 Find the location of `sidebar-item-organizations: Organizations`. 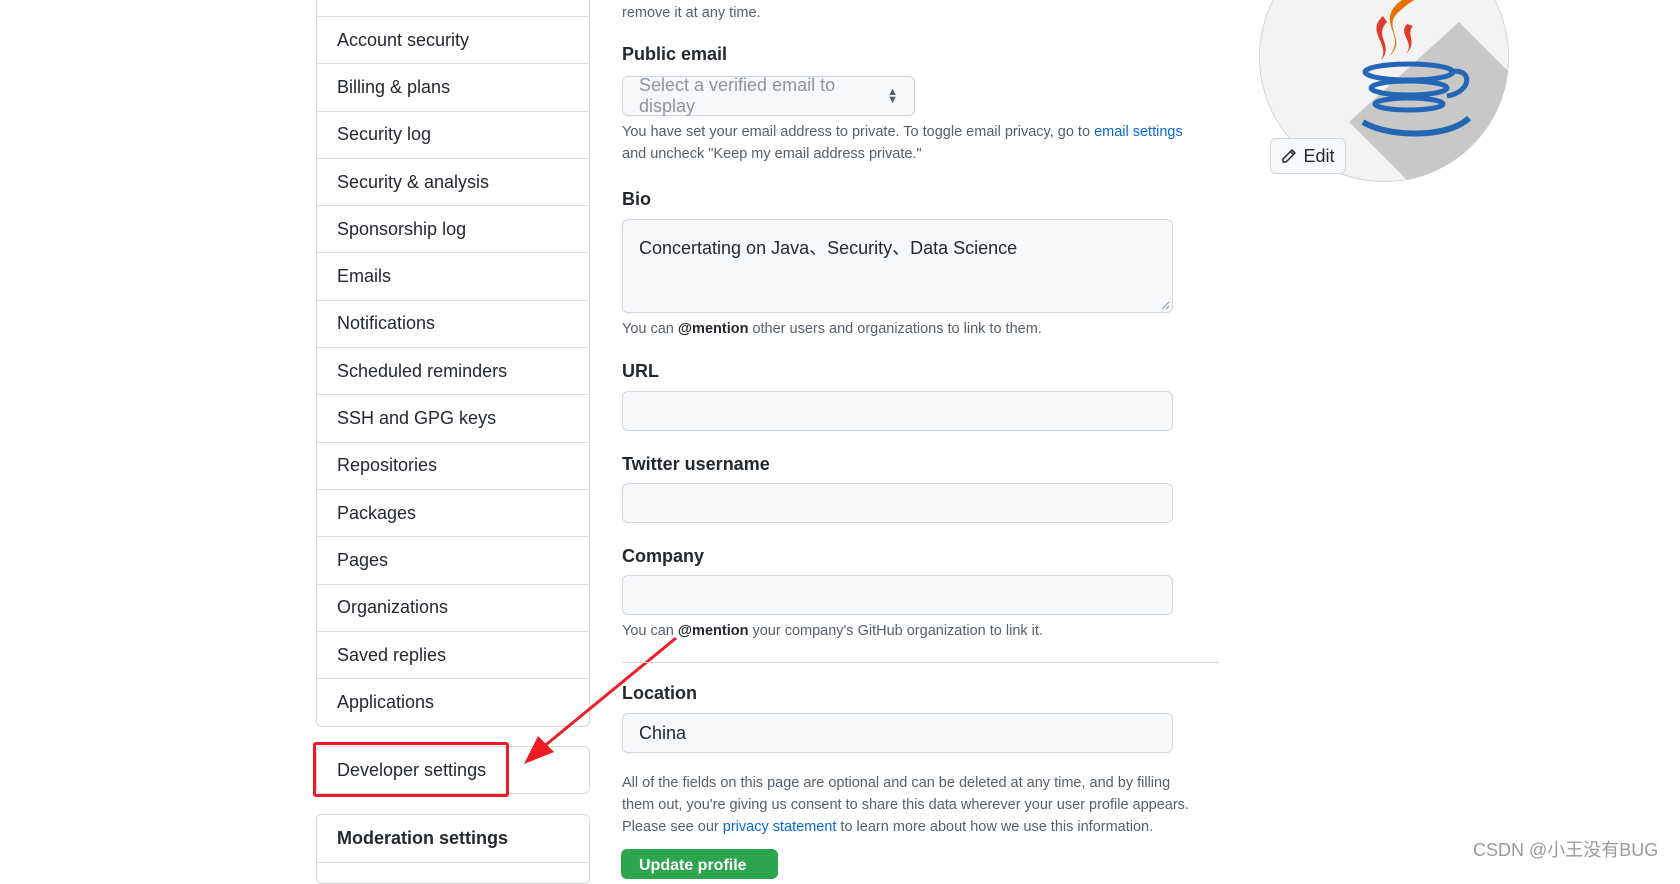

sidebar-item-organizations: Organizations is located at coordinates (453, 608).